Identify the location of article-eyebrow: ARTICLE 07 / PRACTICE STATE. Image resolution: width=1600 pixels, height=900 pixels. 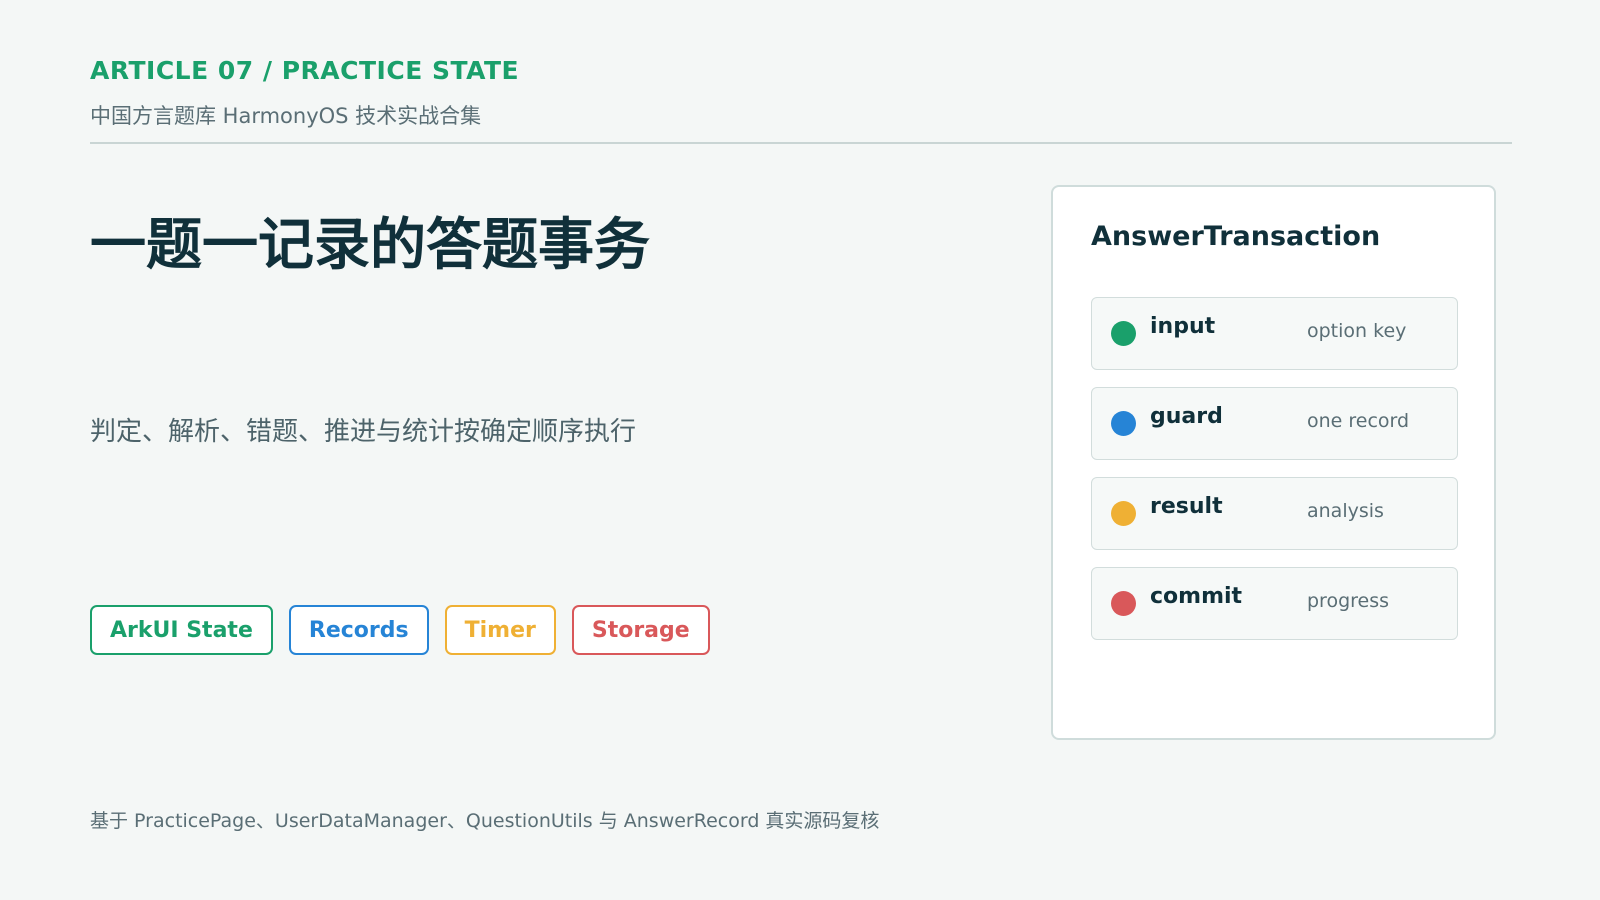
(305, 70).